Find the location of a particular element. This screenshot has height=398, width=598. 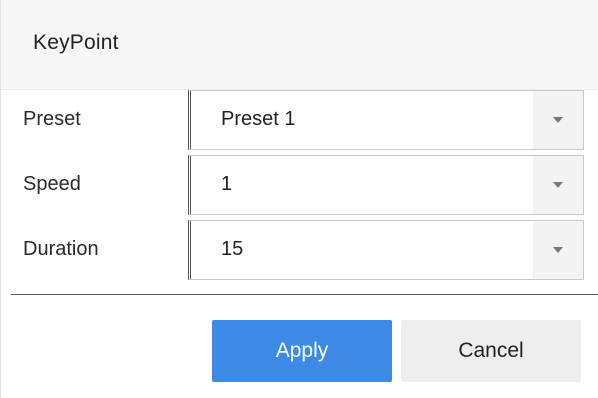

speed-select: 1 is located at coordinates (386, 185).